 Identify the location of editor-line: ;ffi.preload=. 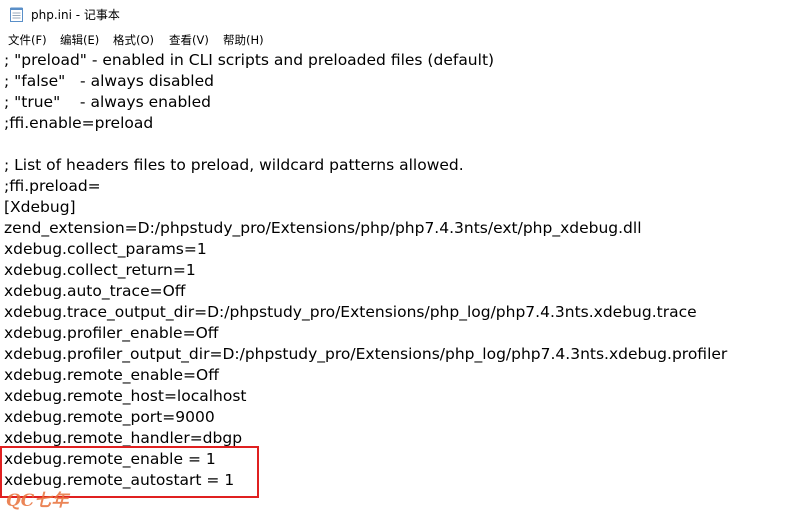
(52, 186).